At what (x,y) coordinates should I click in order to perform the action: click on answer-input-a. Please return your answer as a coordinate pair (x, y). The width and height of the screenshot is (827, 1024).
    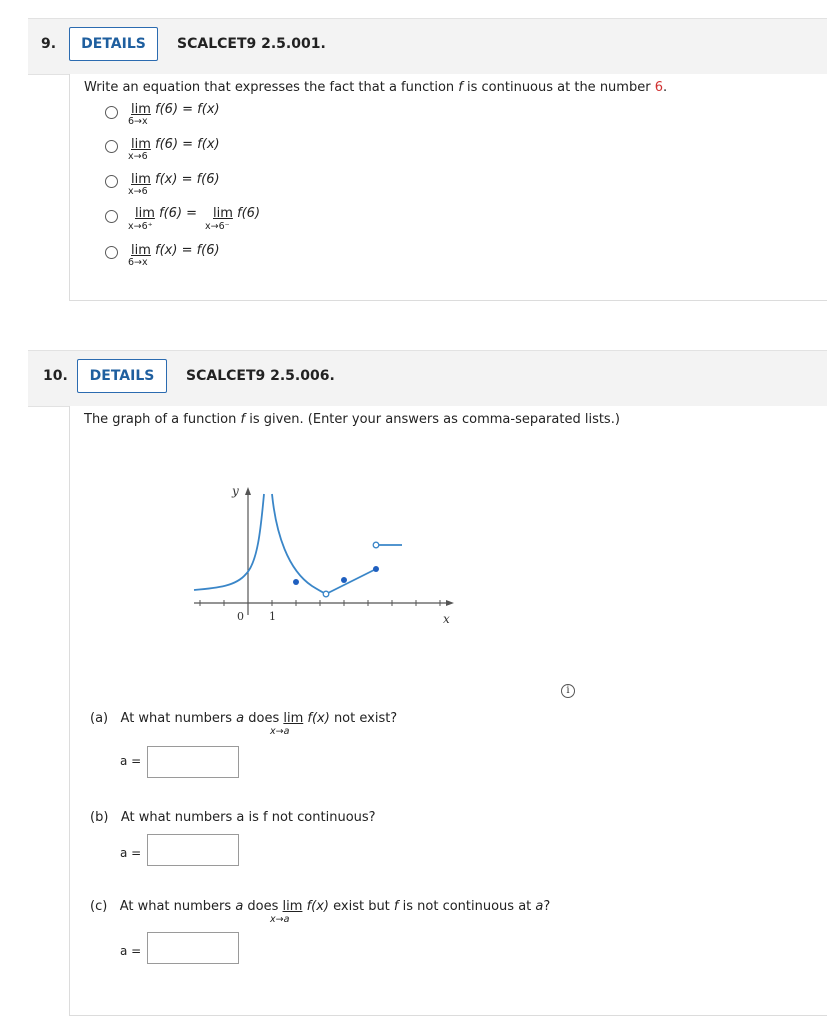
    Looking at the image, I should click on (193, 762).